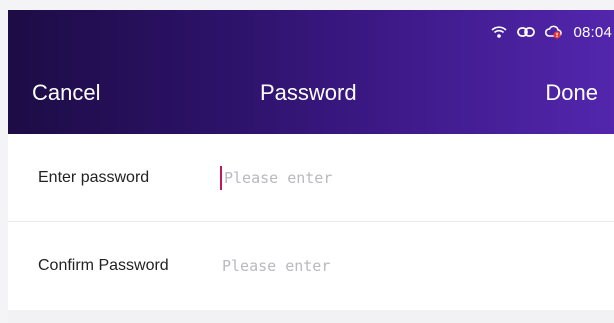  Describe the element at coordinates (526, 32) in the screenshot. I see `link-icon` at that location.